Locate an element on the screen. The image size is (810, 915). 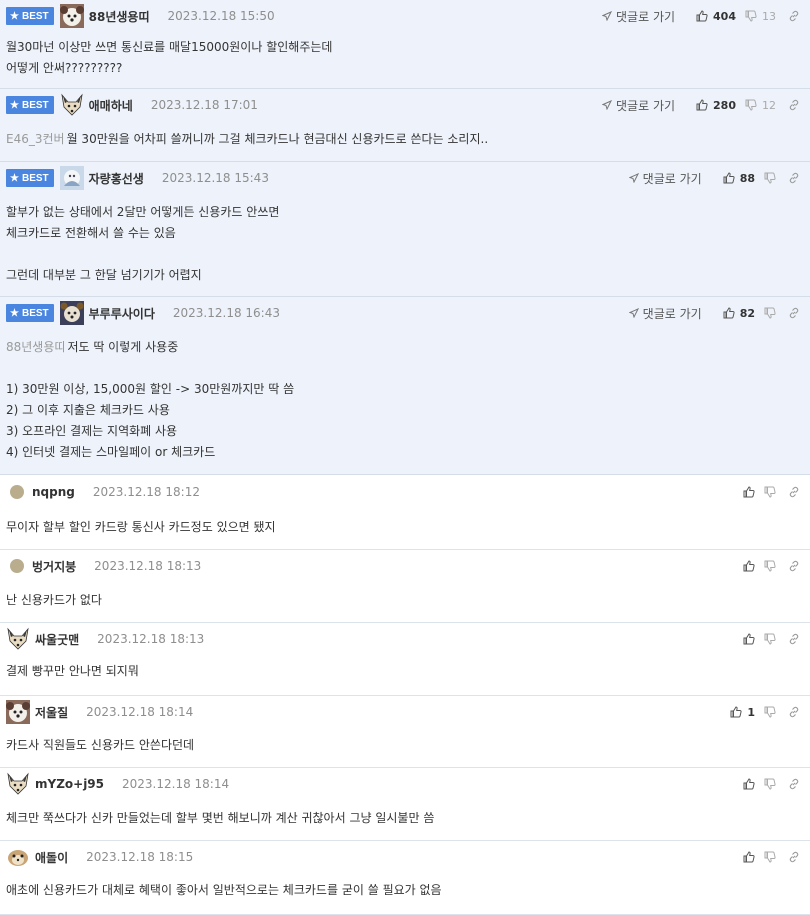
comment-header: ★ BEST 88년생용띠 2023.12.18 15:50 is located at coordinates (140, 16).